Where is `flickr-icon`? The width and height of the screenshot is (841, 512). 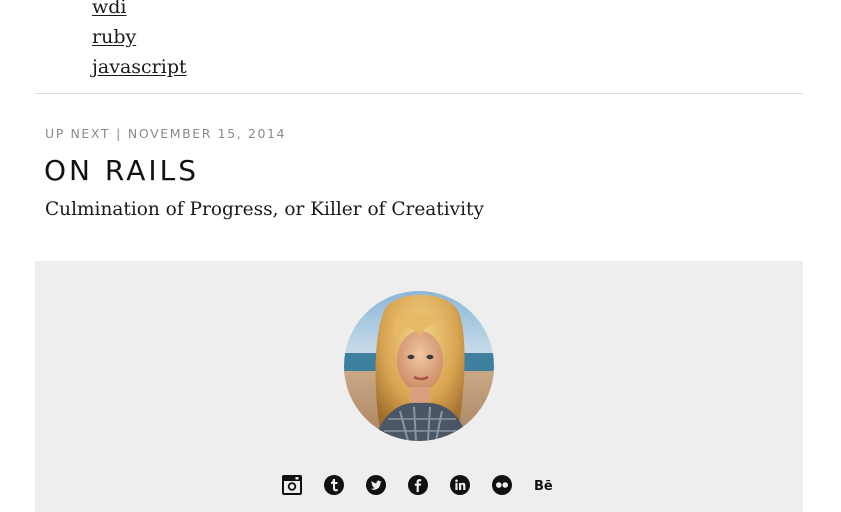 flickr-icon is located at coordinates (502, 485).